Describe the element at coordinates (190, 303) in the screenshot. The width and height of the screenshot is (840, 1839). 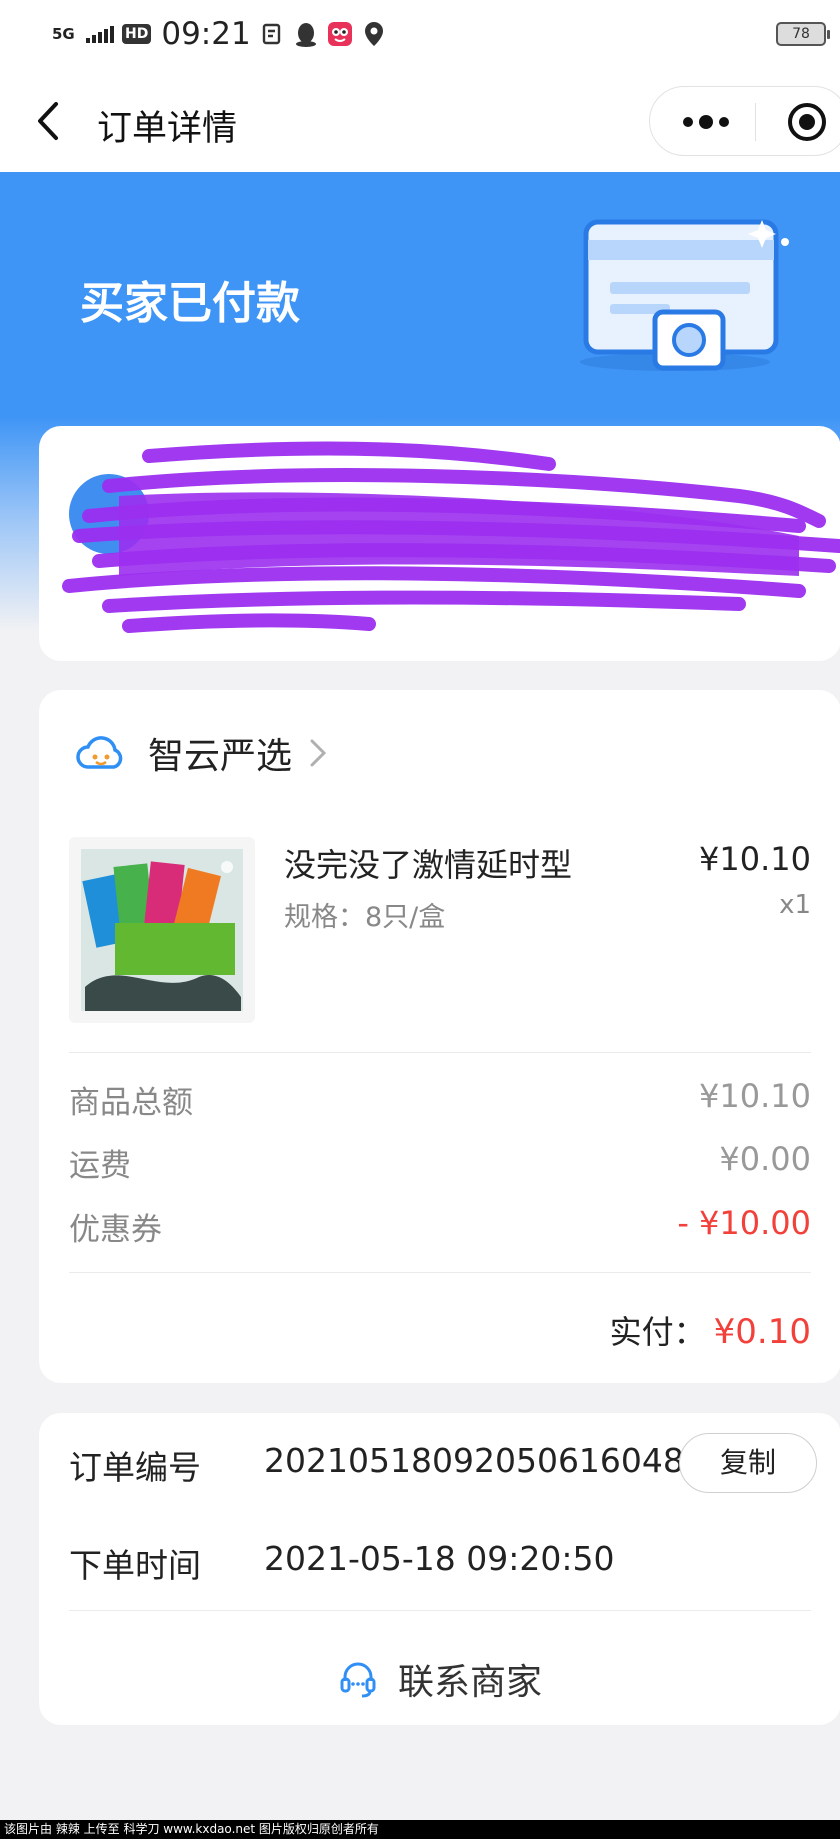
I see `order-status-text: 买家已付款` at that location.